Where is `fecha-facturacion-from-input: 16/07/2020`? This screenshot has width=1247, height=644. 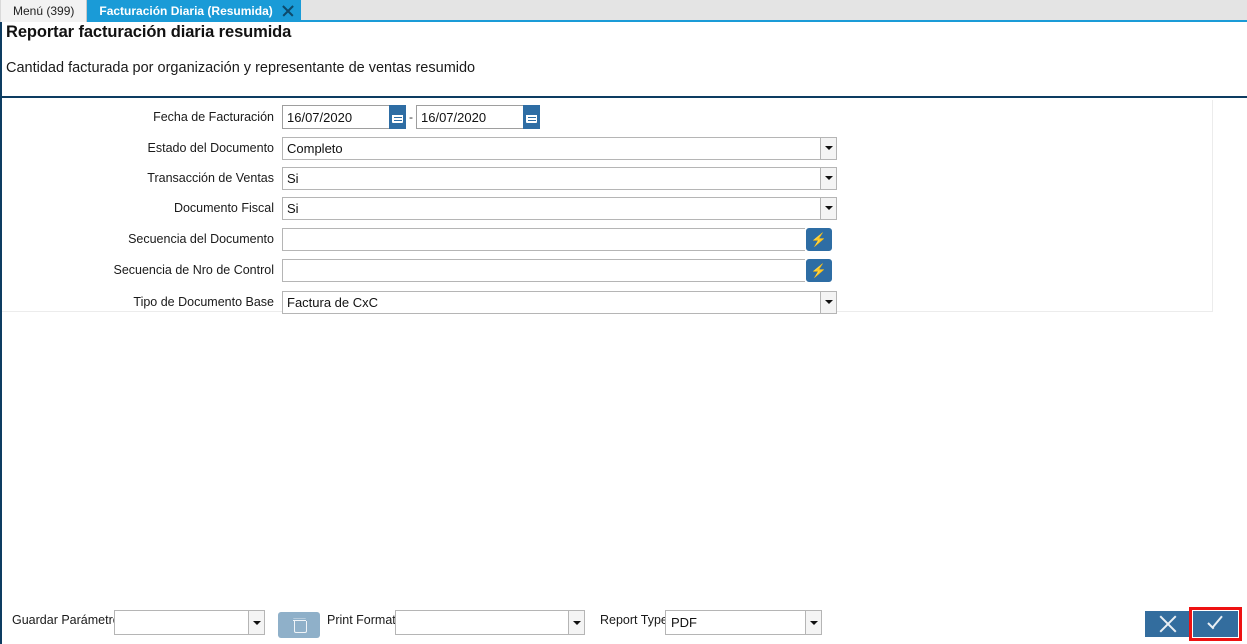
fecha-facturacion-from-input: 16/07/2020 is located at coordinates (336, 117).